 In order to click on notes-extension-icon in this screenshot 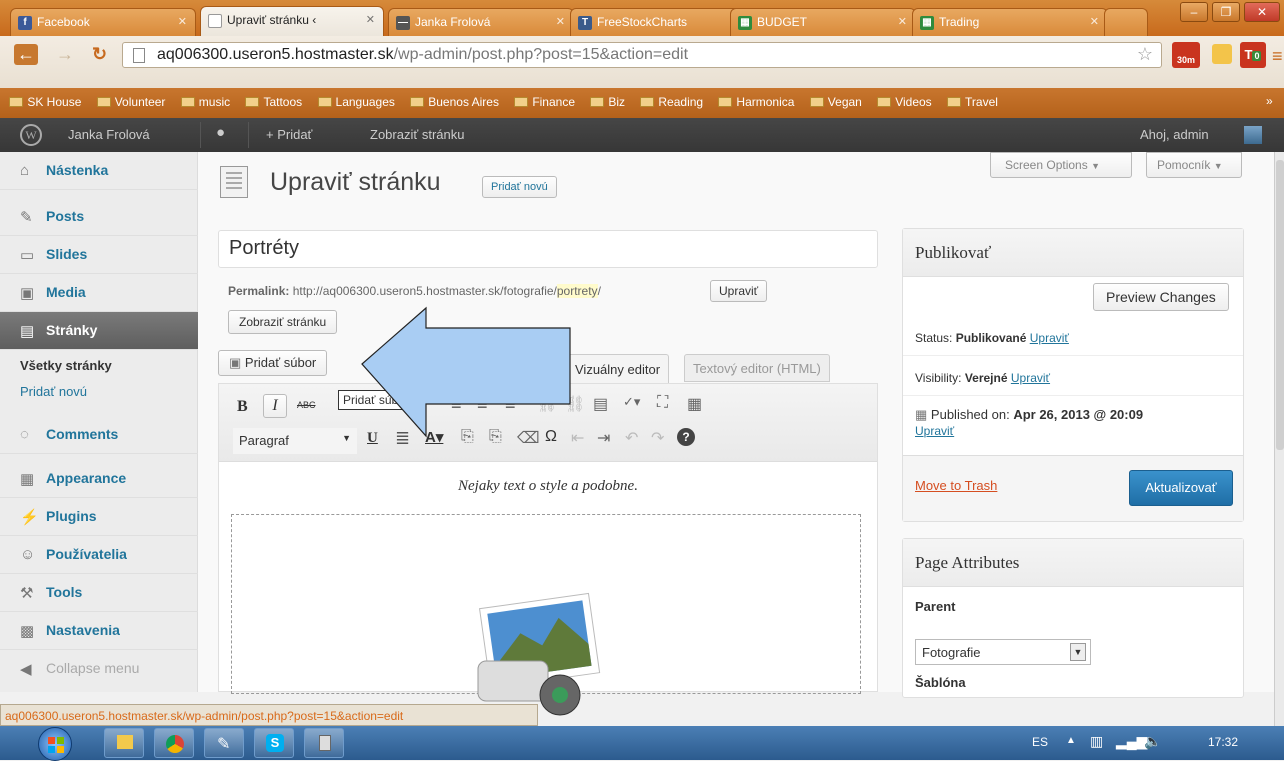, I will do `click(1222, 54)`.